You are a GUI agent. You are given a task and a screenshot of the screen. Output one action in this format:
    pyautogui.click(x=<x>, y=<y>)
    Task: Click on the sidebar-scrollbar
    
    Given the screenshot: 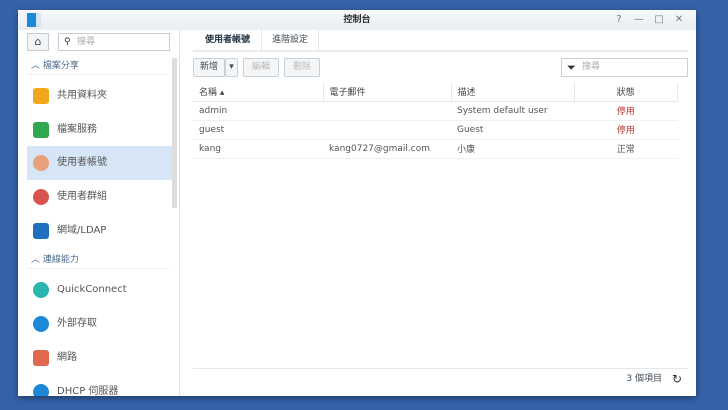 What is the action you would take?
    pyautogui.click(x=174, y=133)
    